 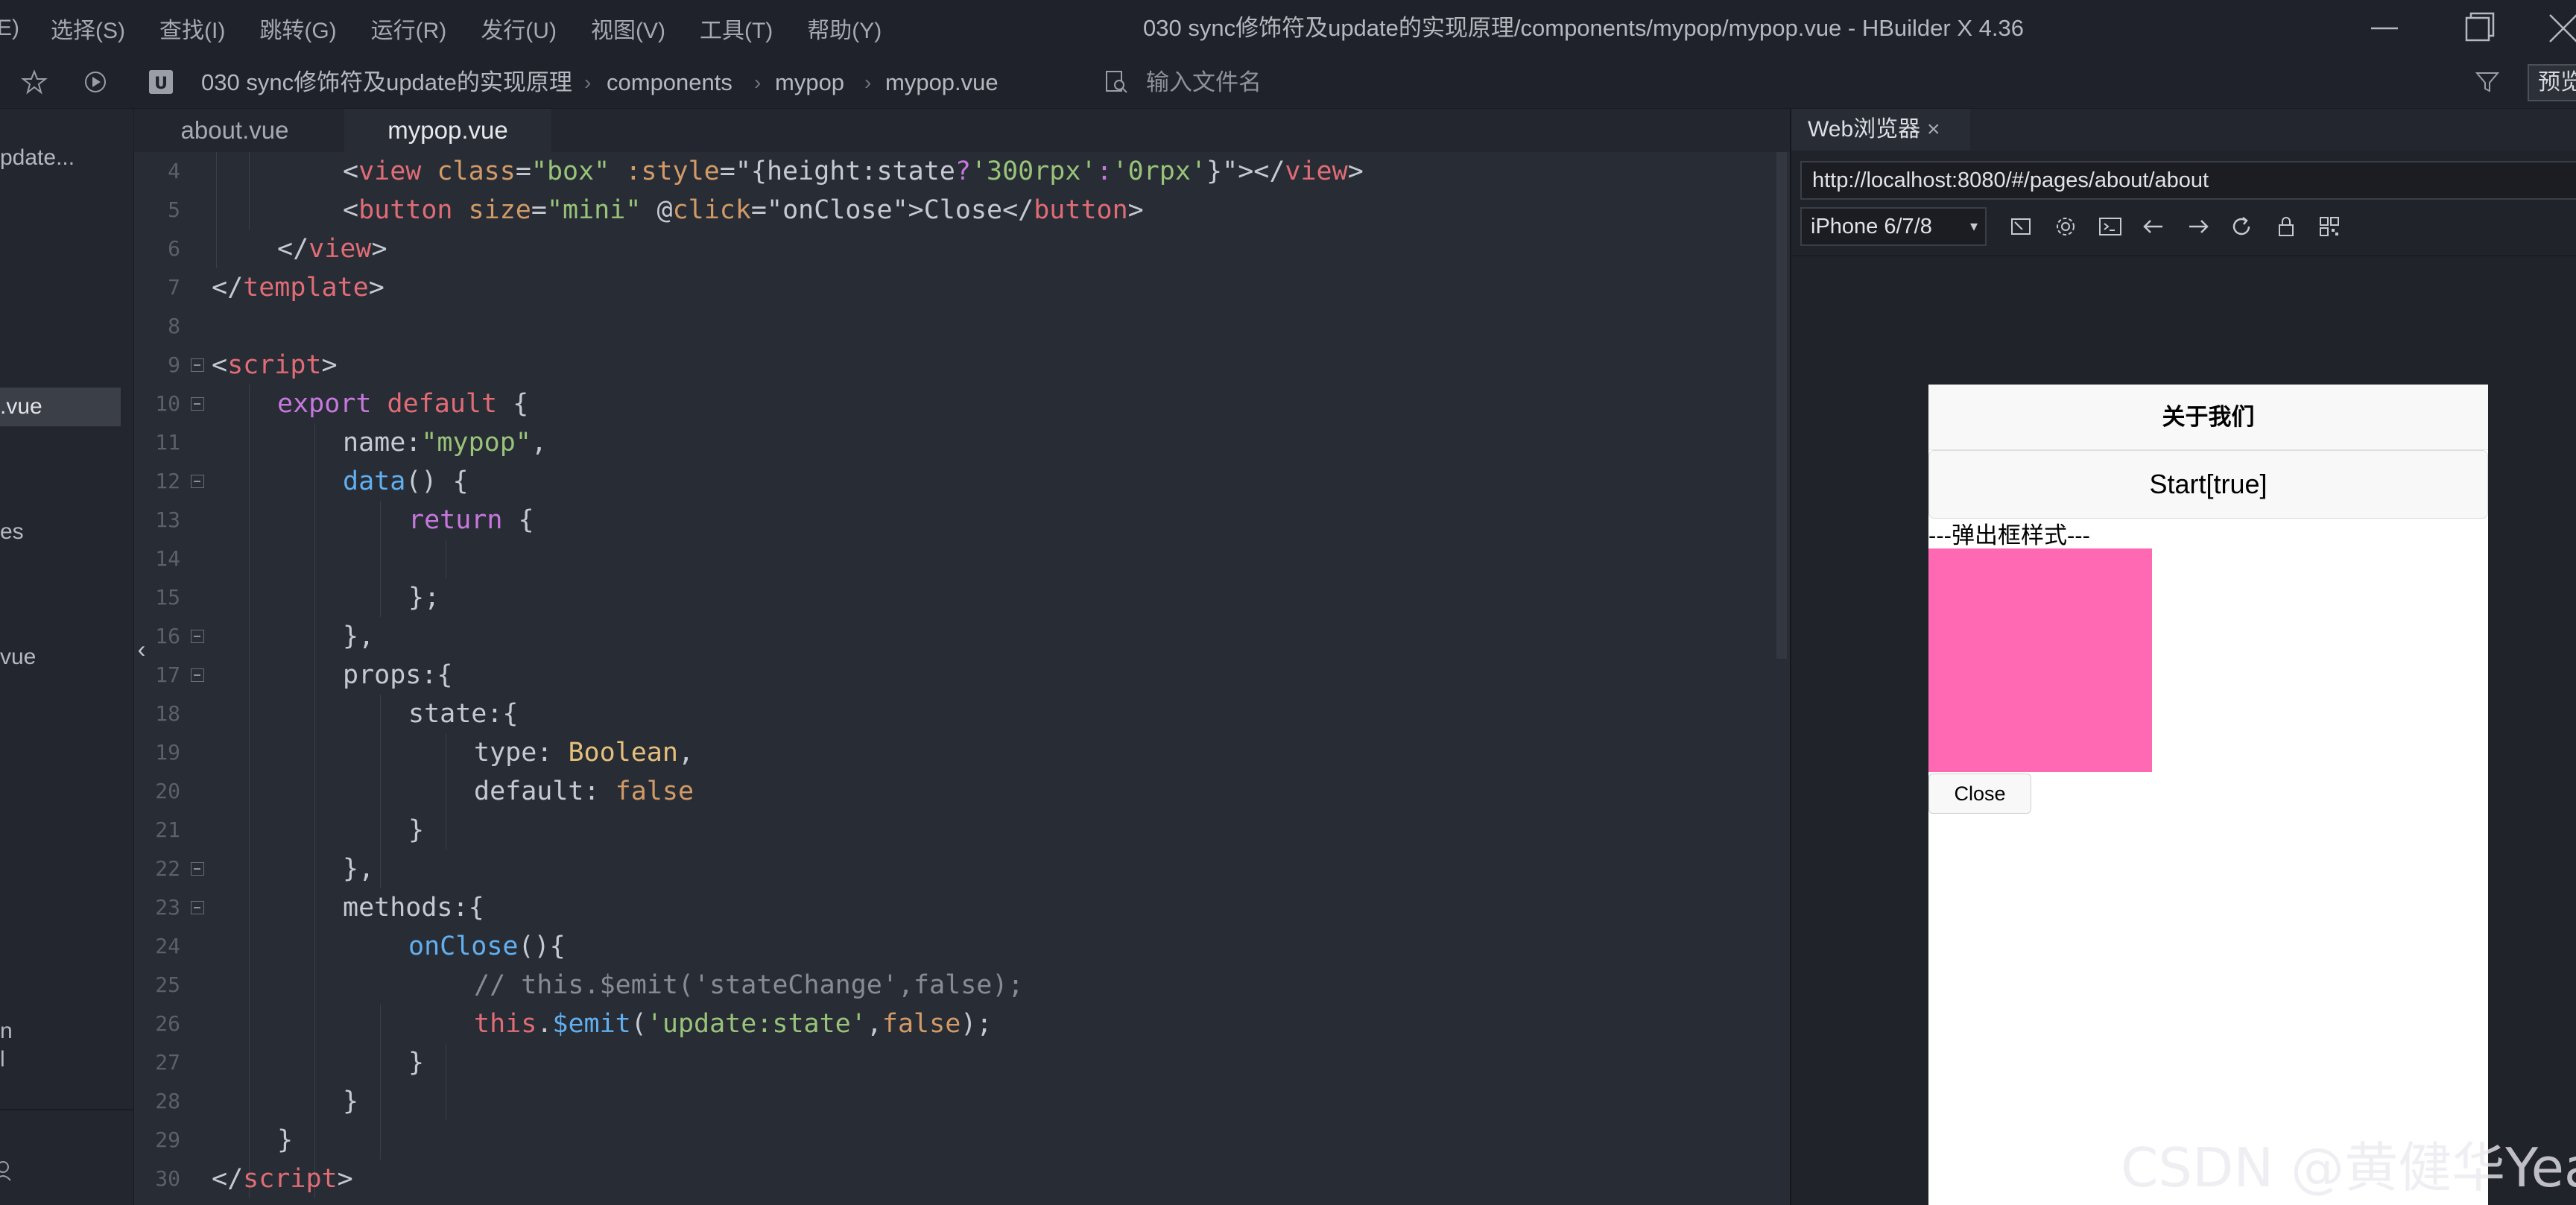 What do you see at coordinates (167, 713) in the screenshot?
I see `line-number: 18` at bounding box center [167, 713].